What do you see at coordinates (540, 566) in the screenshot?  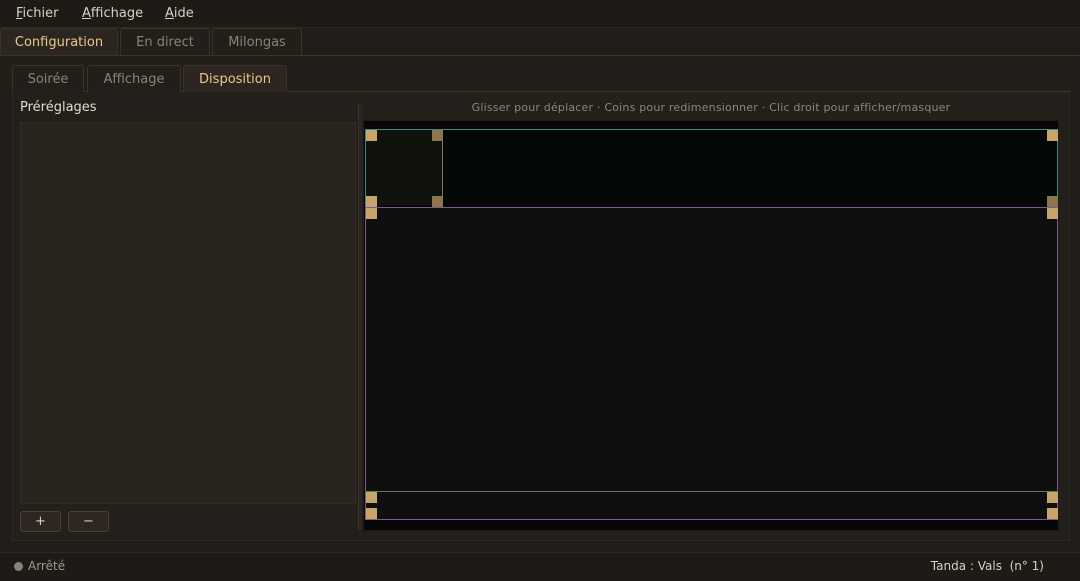 I see `status-bar` at bounding box center [540, 566].